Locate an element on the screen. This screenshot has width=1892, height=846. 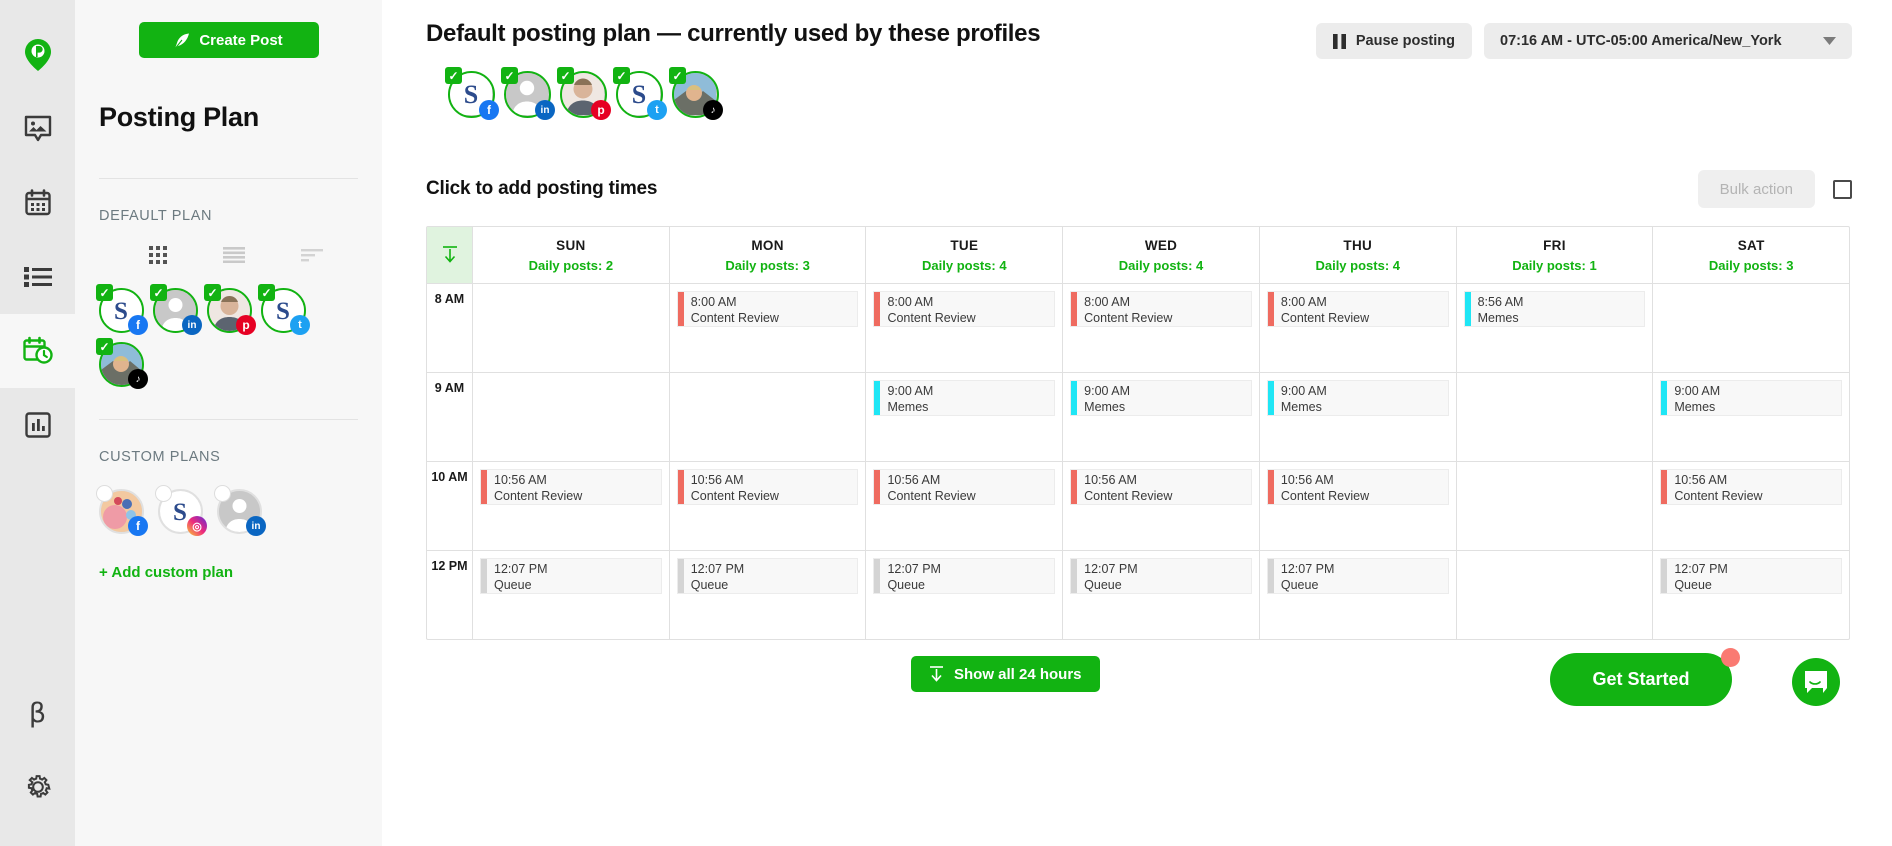
slot-time: 8:56 AM is located at coordinates (1500, 302).